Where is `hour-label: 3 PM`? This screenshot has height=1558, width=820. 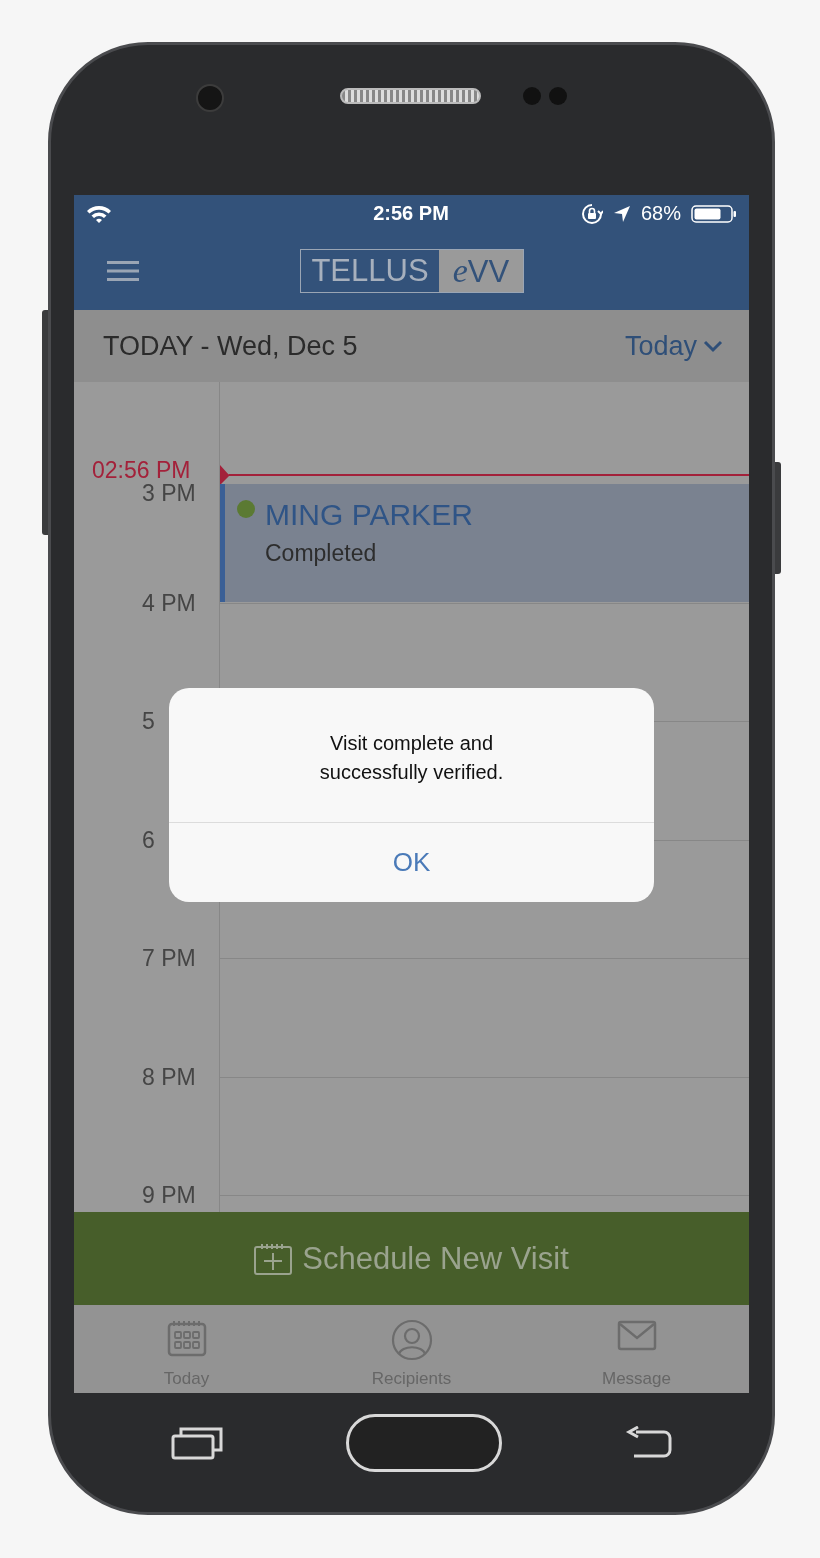 hour-label: 3 PM is located at coordinates (169, 493).